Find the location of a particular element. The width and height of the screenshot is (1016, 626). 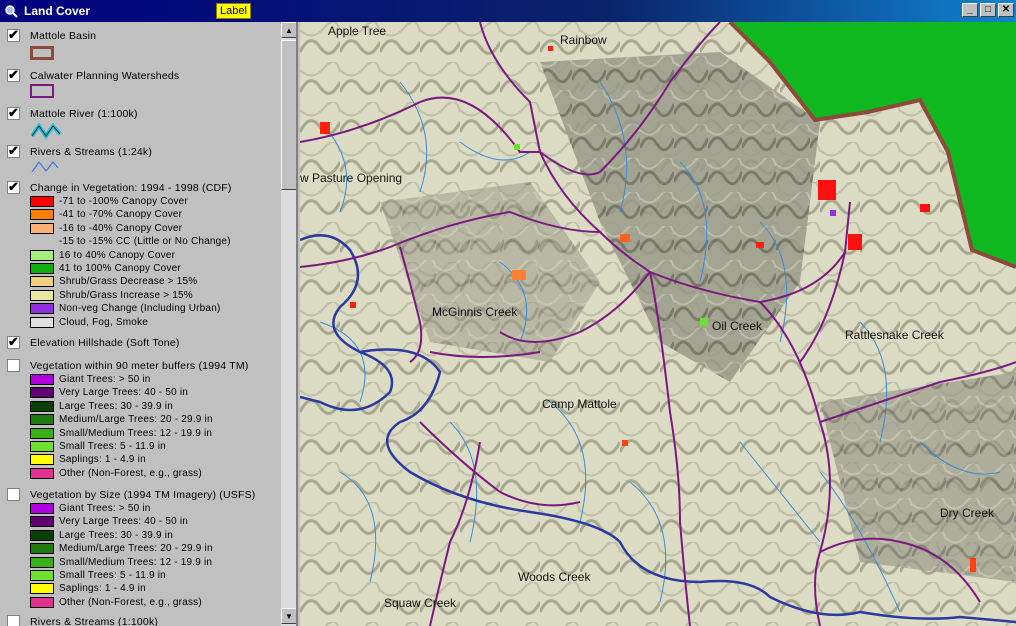

legend-row: 41 to 100% Canopy Cover is located at coordinates (105, 268).